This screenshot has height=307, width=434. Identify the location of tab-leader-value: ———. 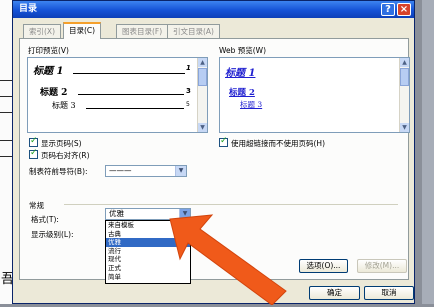
(120, 170).